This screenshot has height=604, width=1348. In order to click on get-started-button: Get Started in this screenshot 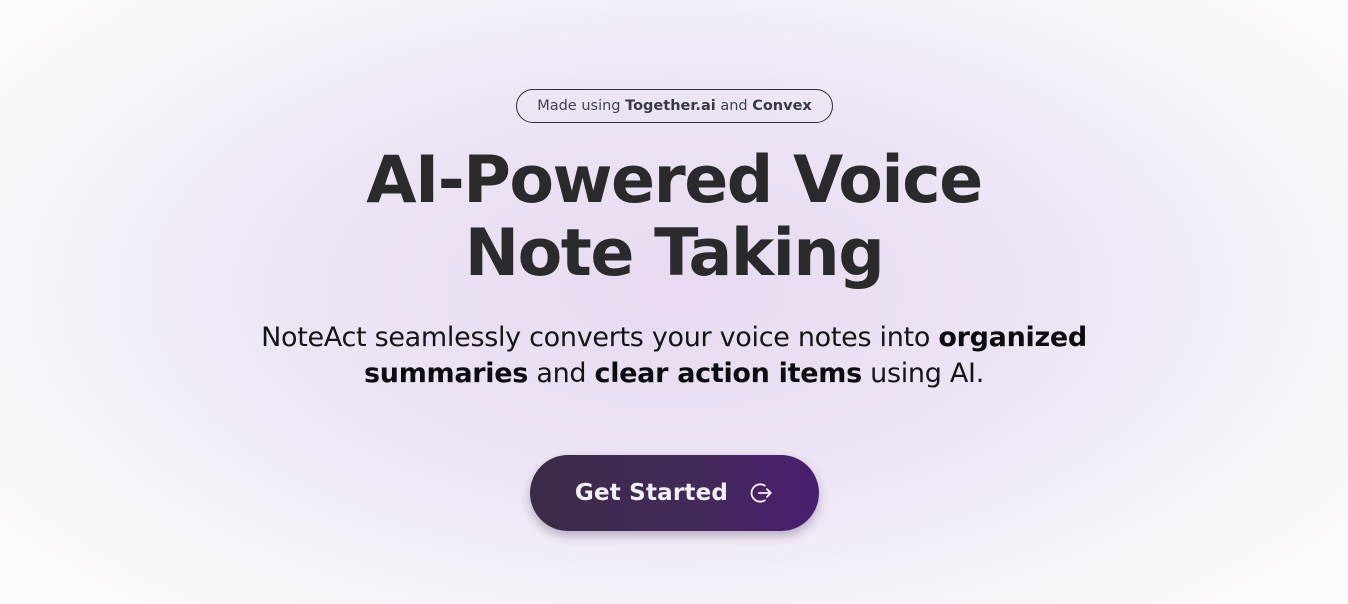, I will do `click(674, 493)`.